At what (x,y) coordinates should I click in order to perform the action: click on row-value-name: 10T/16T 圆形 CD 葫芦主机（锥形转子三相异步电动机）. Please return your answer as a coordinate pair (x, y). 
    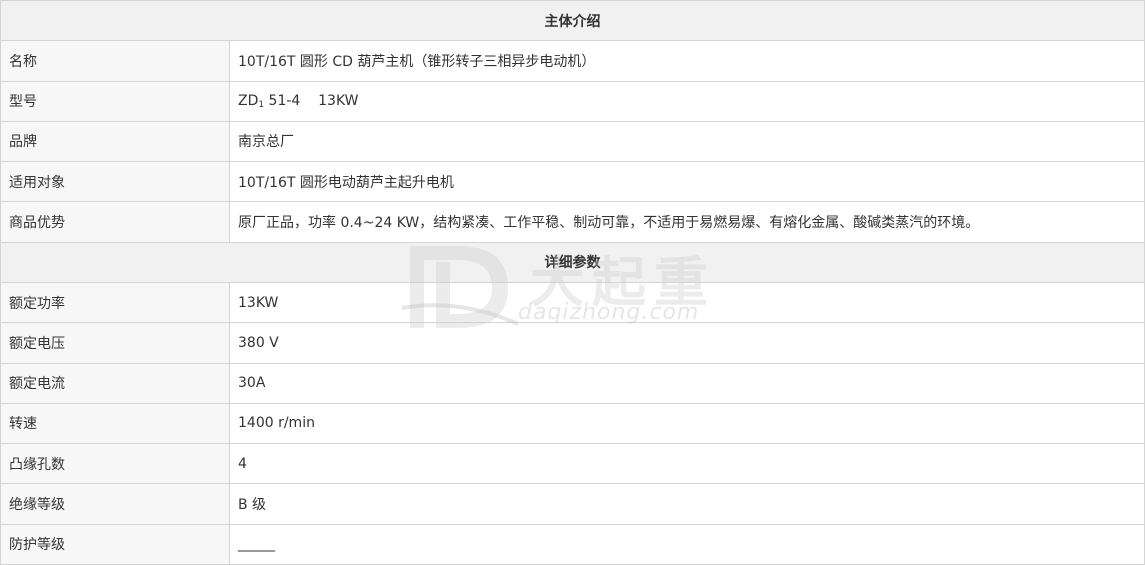
    Looking at the image, I should click on (687, 61).